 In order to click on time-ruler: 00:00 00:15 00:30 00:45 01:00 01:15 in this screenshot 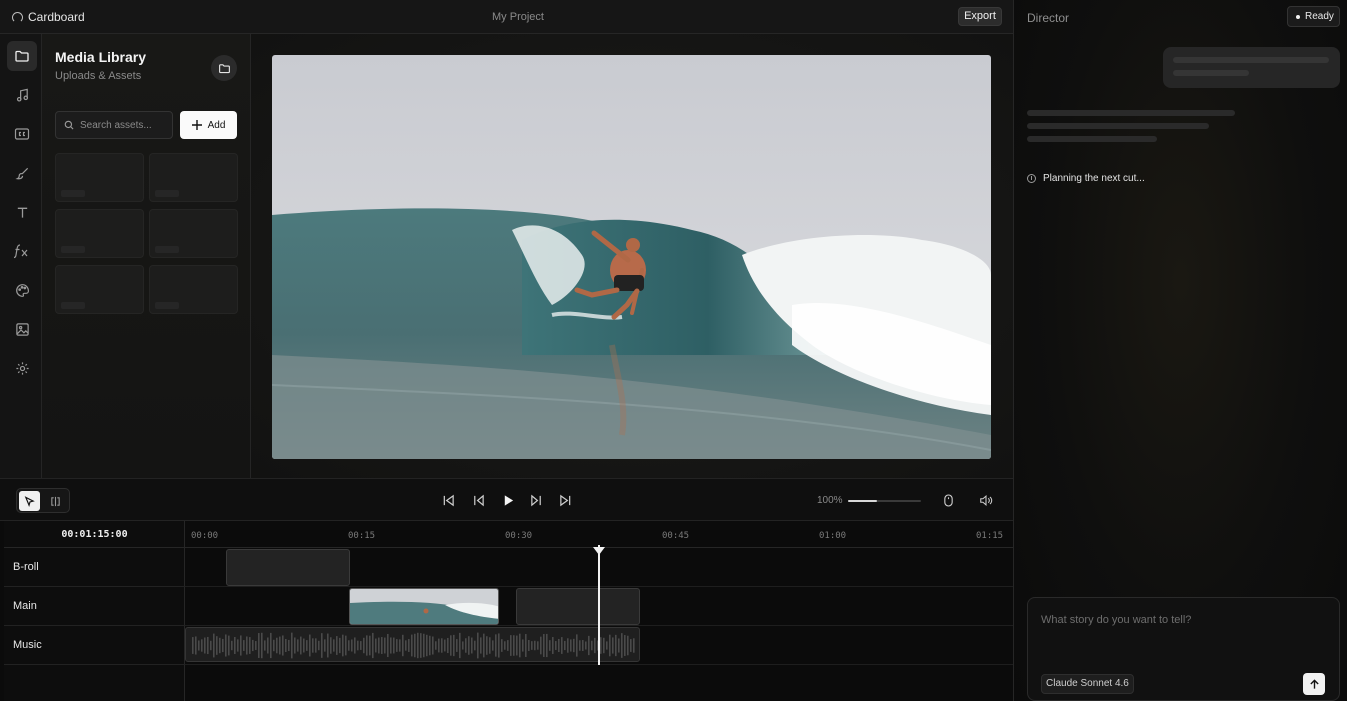, I will do `click(599, 534)`.